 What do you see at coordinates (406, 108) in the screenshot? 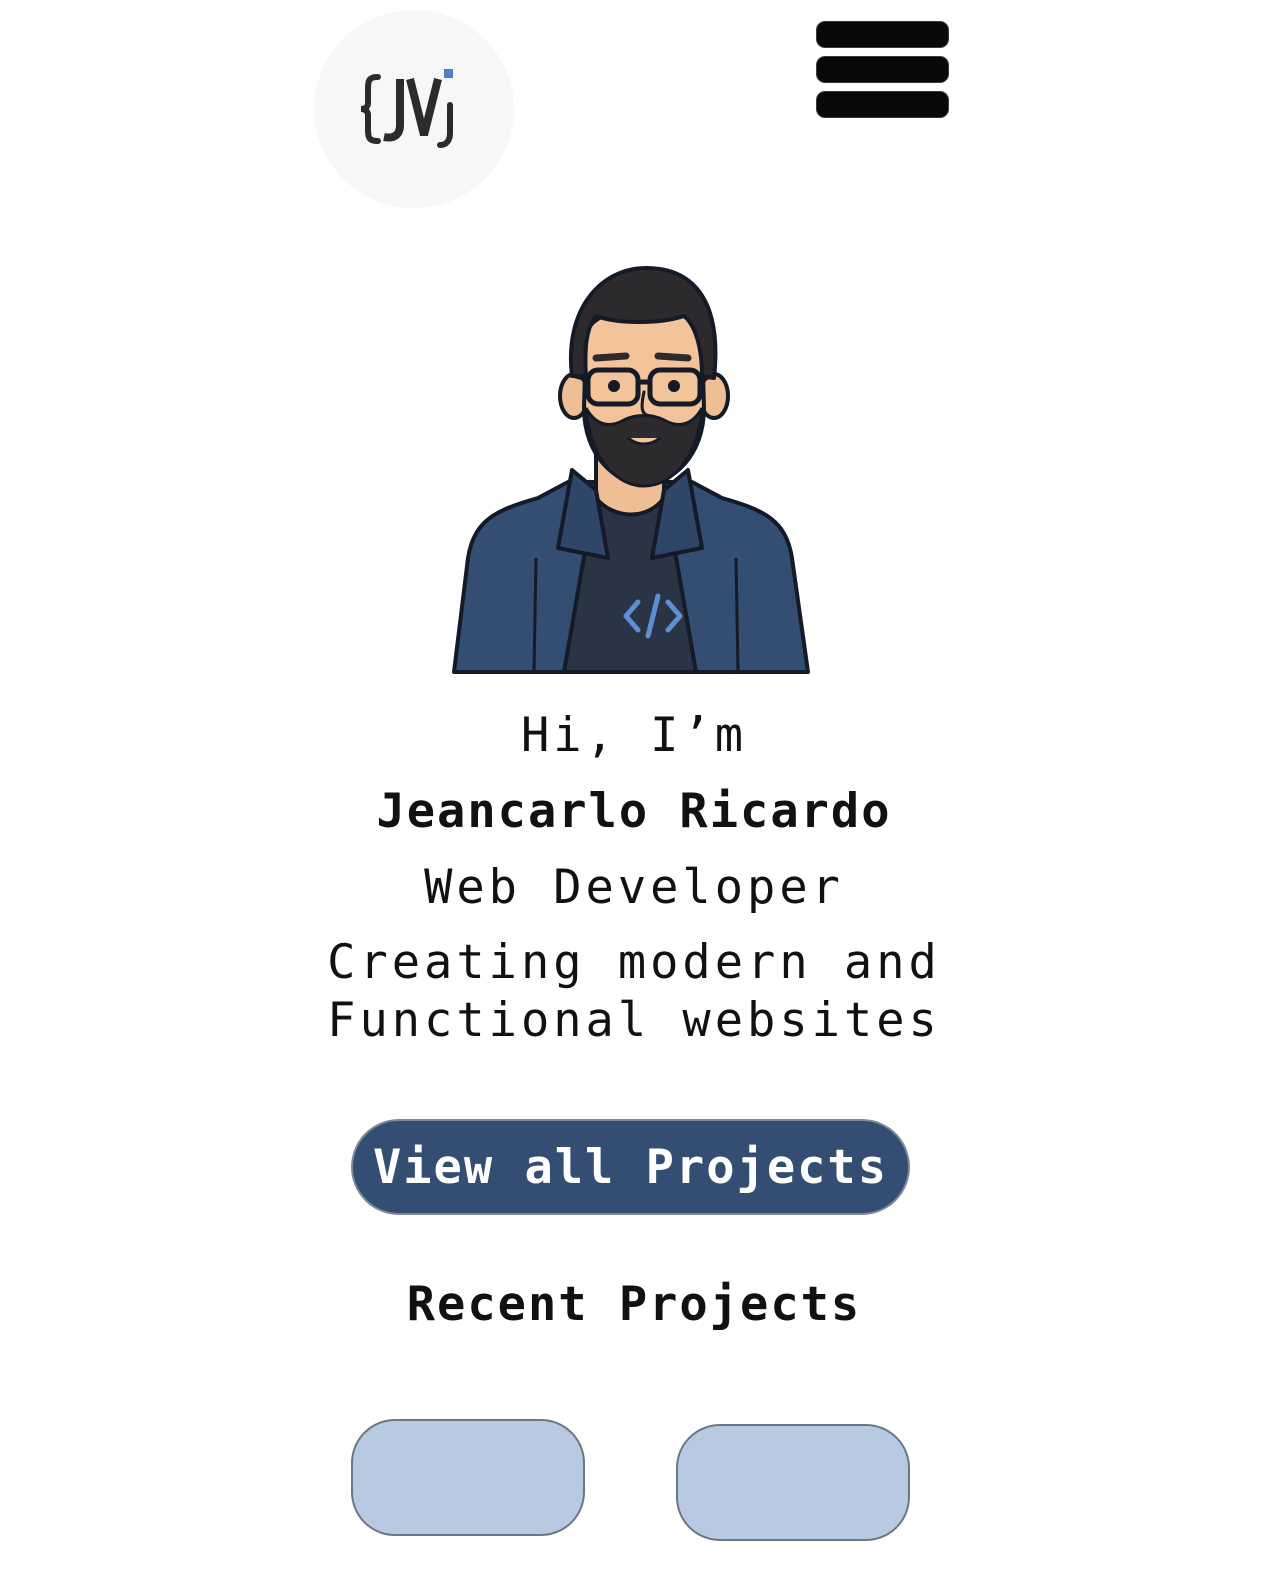
I see `jv-logo-icon` at bounding box center [406, 108].